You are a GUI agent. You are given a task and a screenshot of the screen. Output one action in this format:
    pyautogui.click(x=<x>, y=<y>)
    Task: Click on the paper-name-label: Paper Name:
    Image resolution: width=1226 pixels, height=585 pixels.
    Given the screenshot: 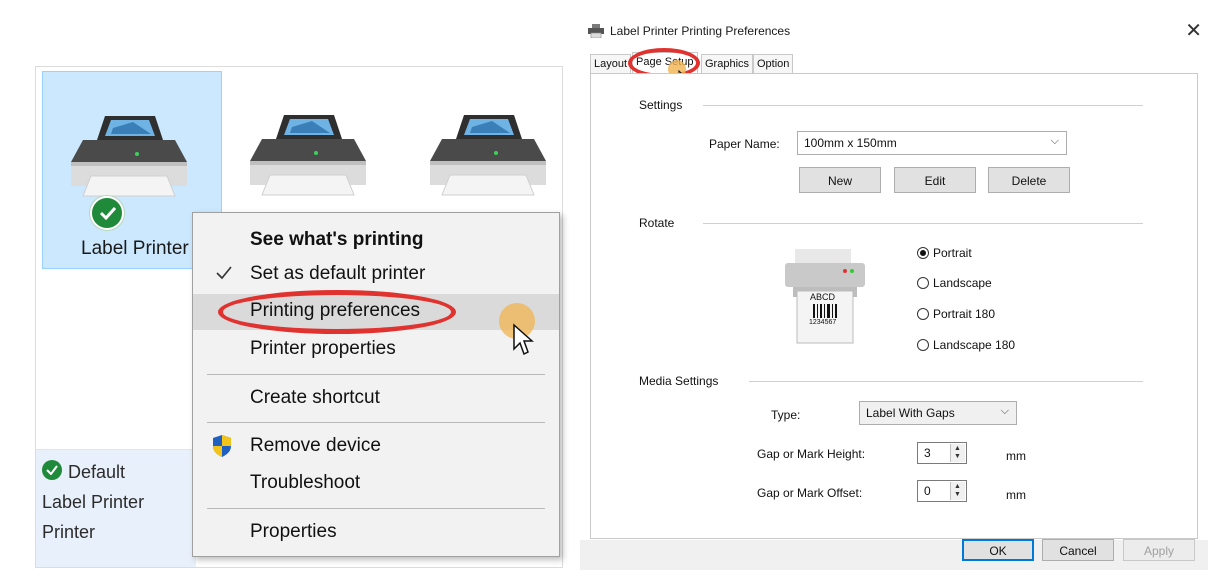 What is the action you would take?
    pyautogui.click(x=744, y=144)
    